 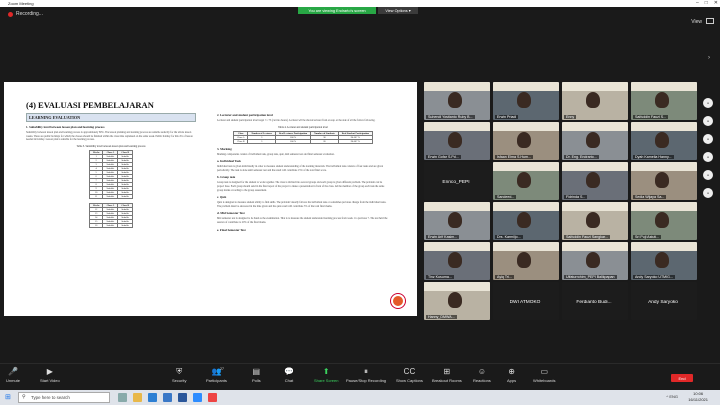 What do you see at coordinates (13, 375) in the screenshot?
I see `toolbar-unmutebutton: 🎤 Unmute` at bounding box center [13, 375].